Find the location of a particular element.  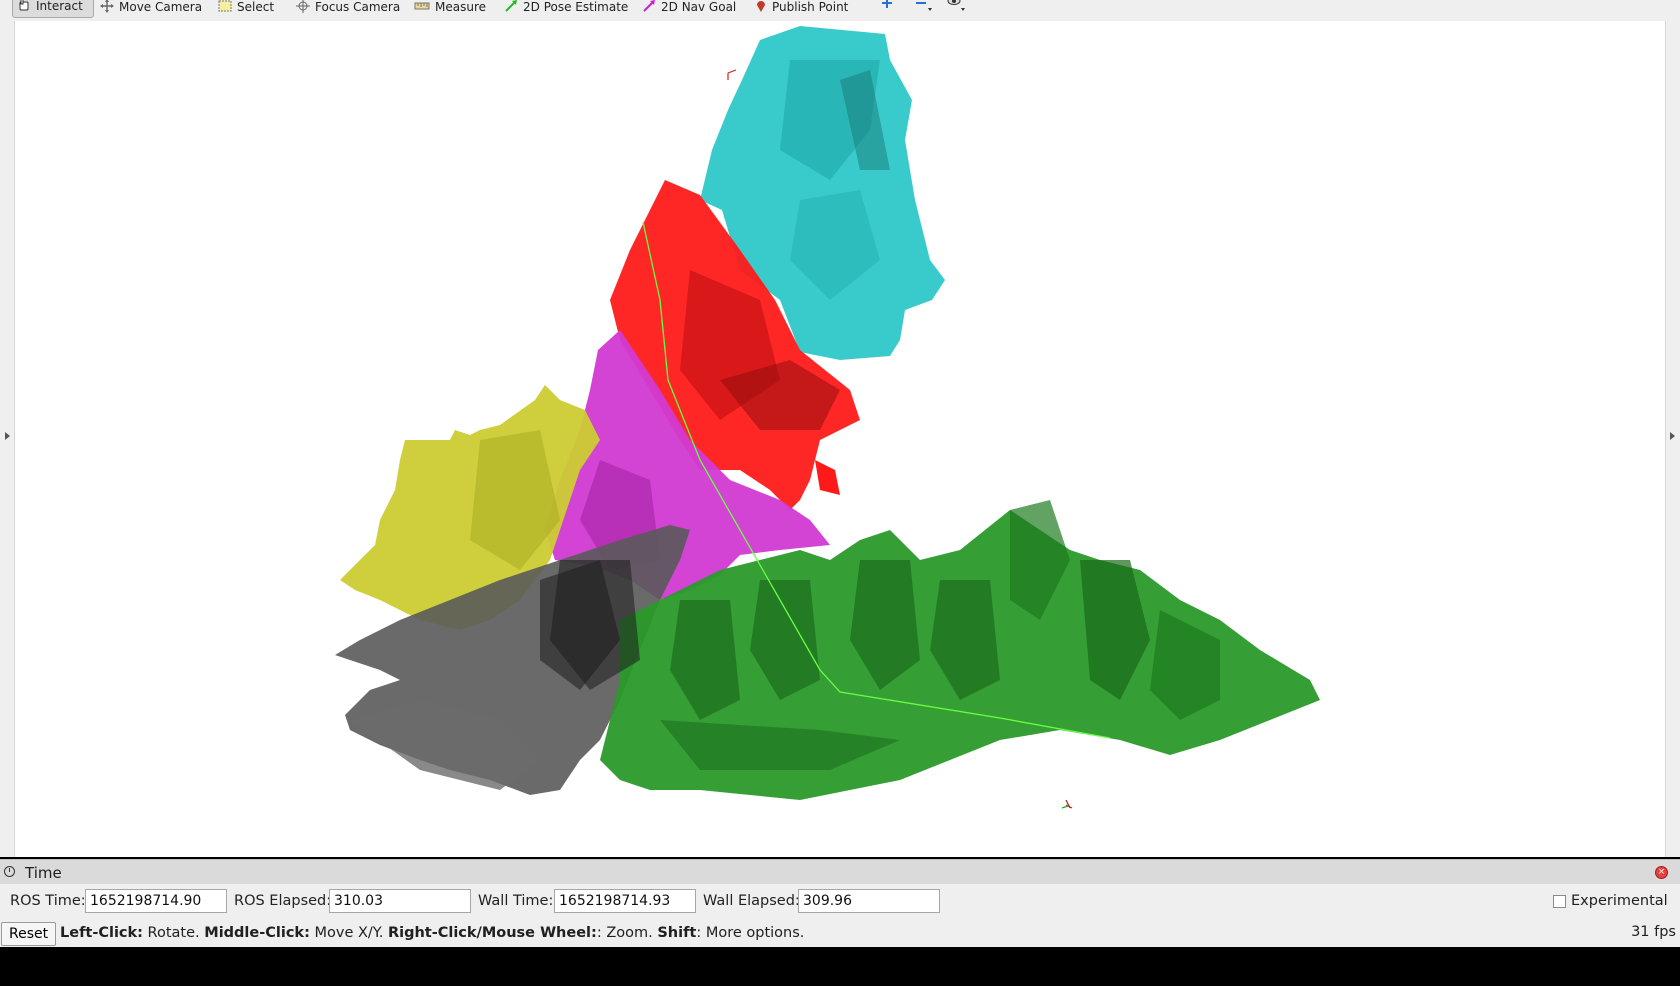

reset-button: Reset is located at coordinates (29, 934).